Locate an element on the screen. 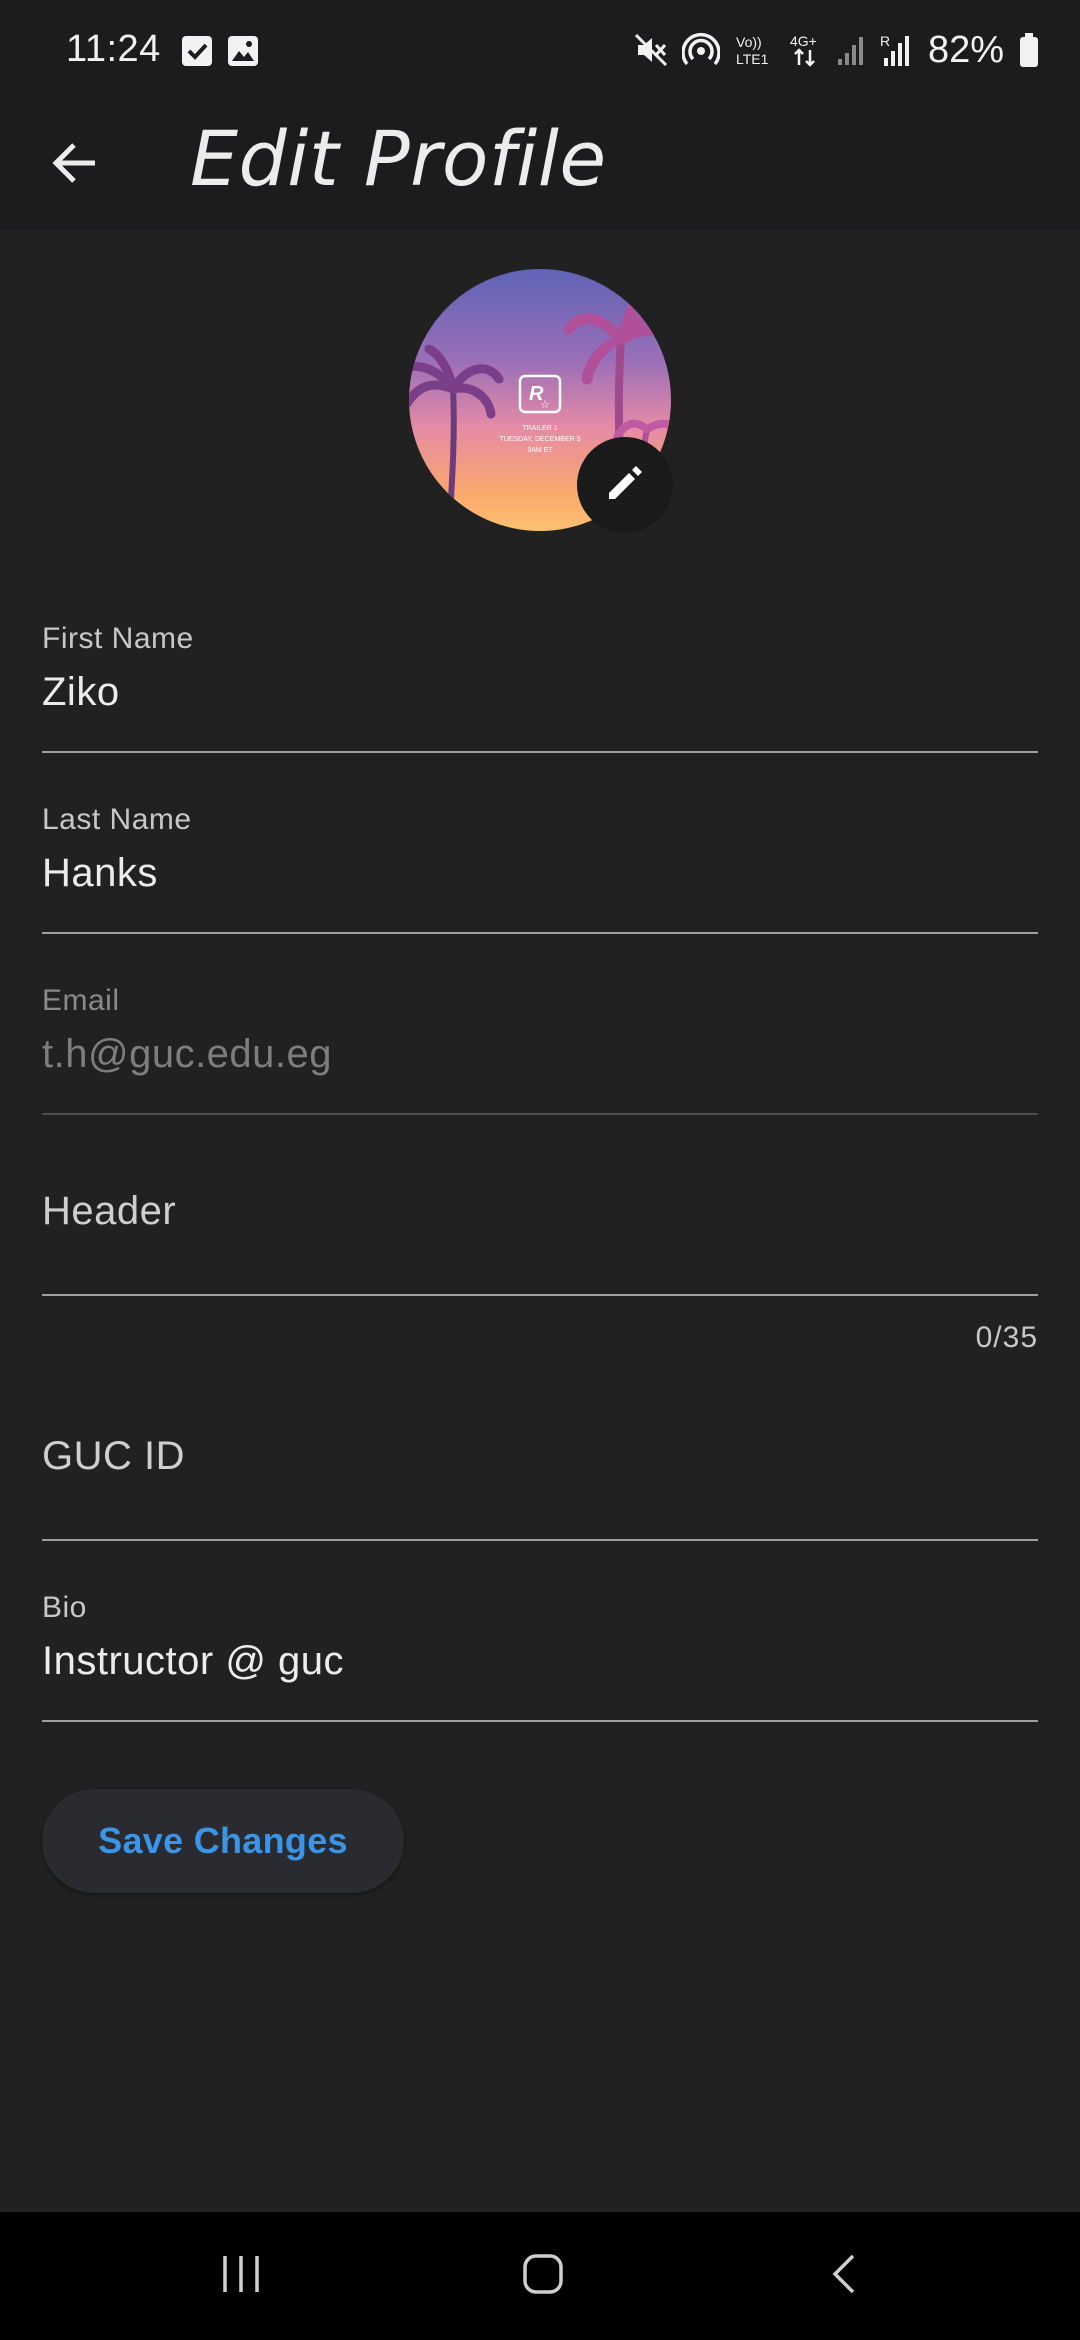  page-title: Edit Profile is located at coordinates (398, 158).